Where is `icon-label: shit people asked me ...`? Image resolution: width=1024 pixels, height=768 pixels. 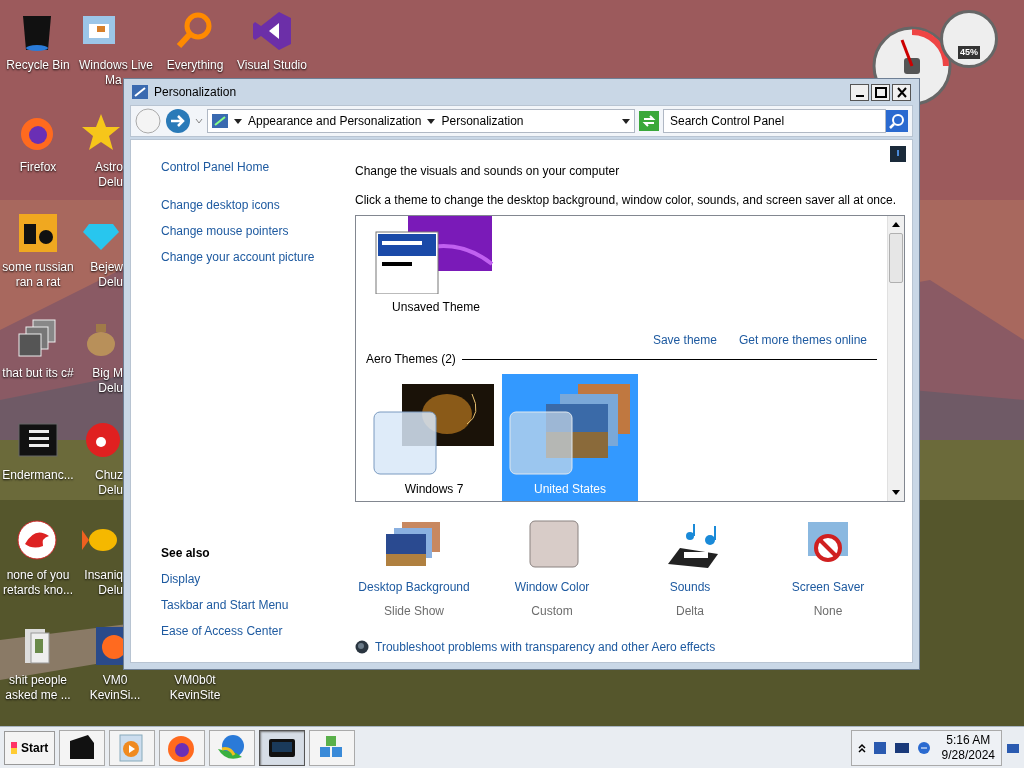 icon-label: shit people asked me ... is located at coordinates (38, 688).